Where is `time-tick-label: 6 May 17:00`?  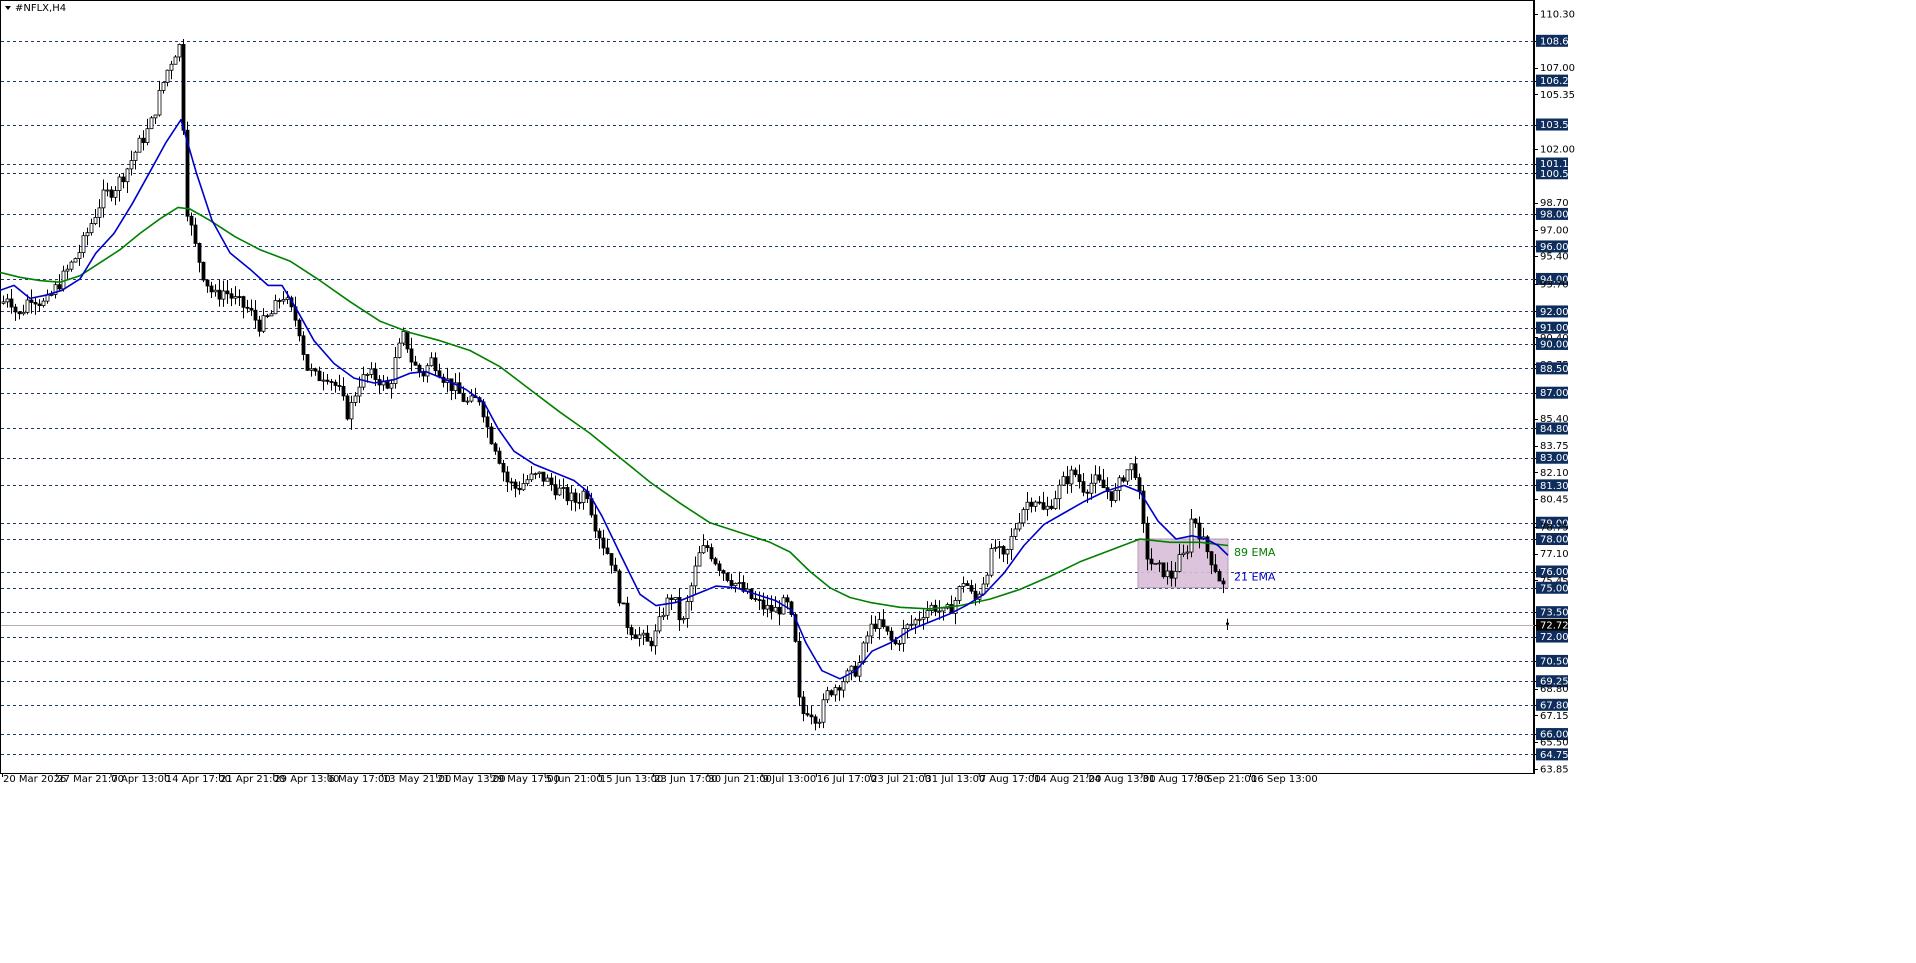 time-tick-label: 6 May 17:00 is located at coordinates (360, 779).